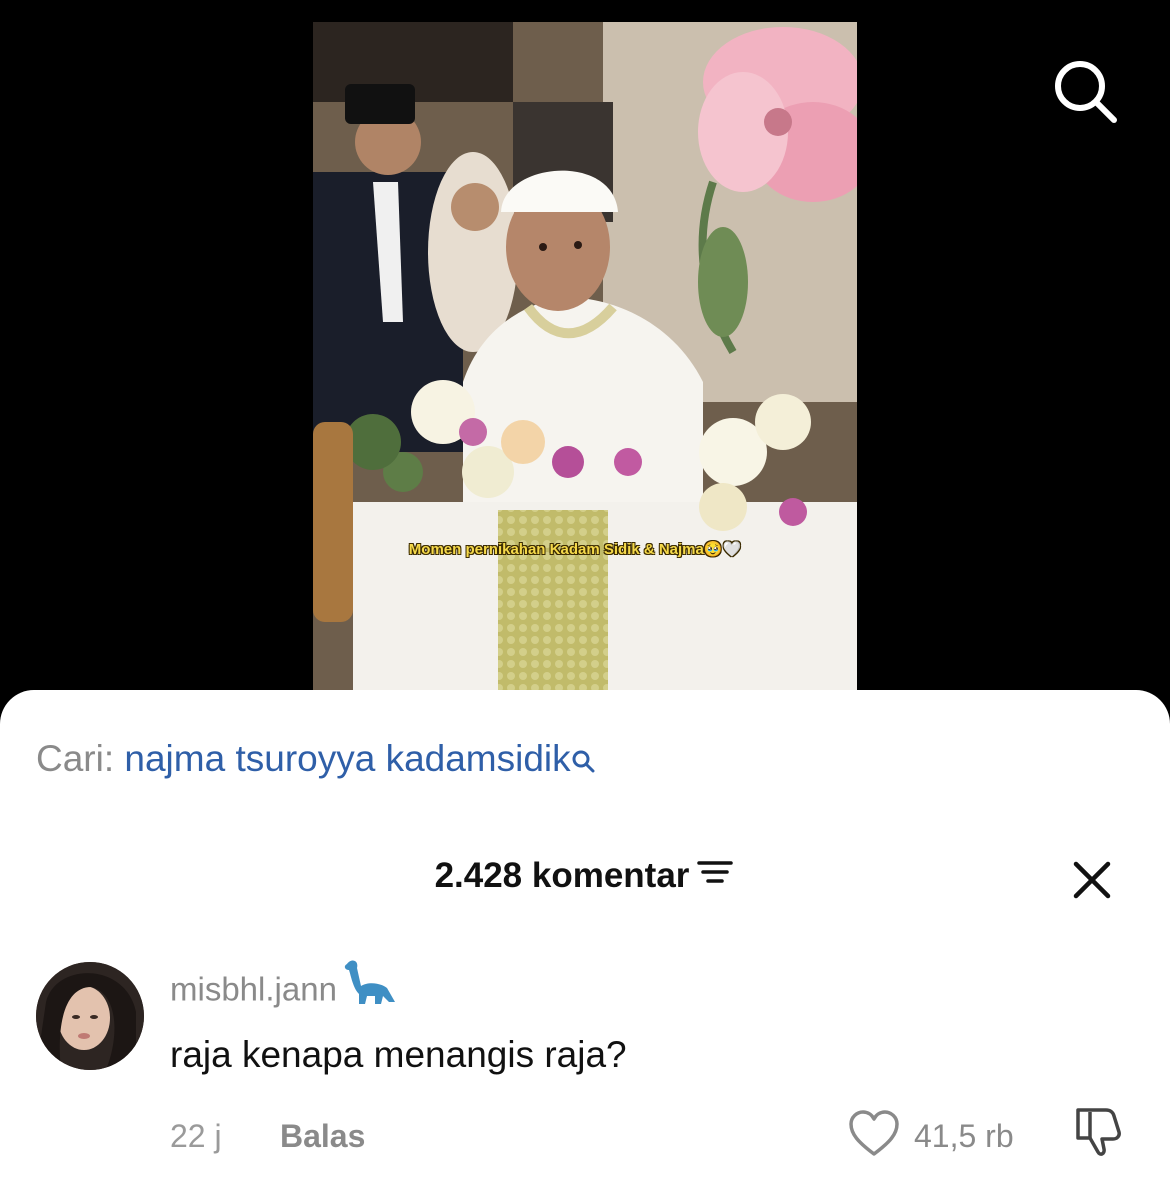  What do you see at coordinates (253, 989) in the screenshot?
I see `username-text: misbhl.jann` at bounding box center [253, 989].